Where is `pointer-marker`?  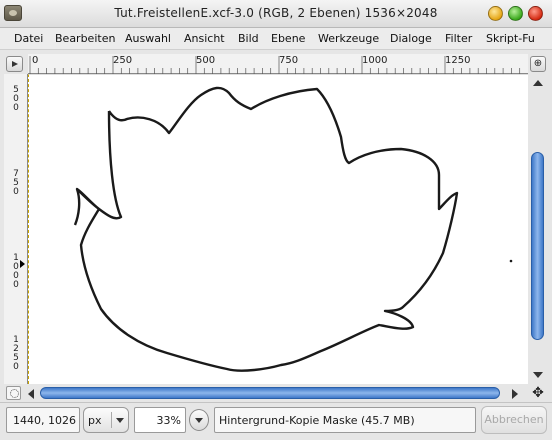
pointer-marker is located at coordinates (22, 264).